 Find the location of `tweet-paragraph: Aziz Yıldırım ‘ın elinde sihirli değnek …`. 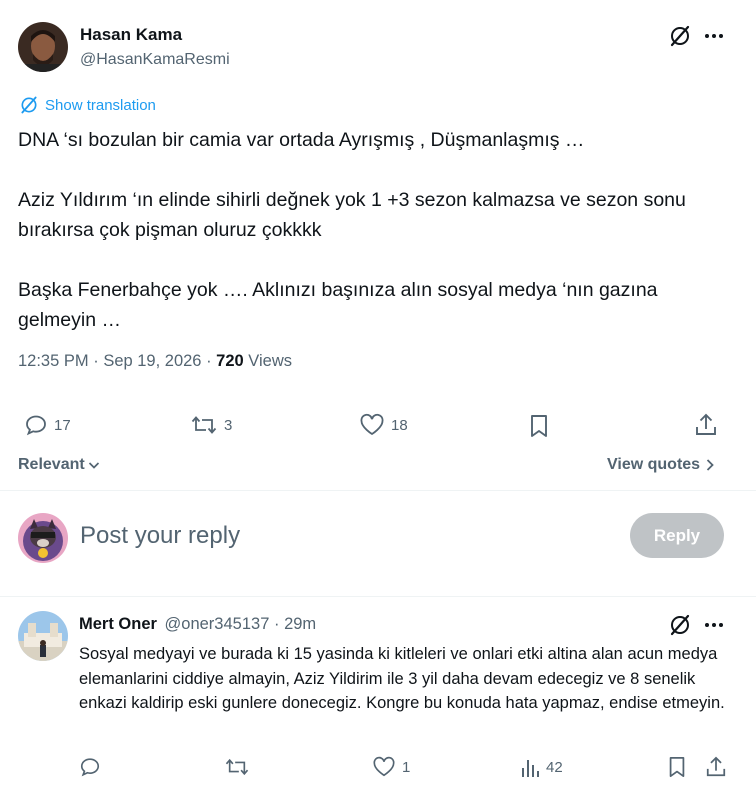

tweet-paragraph: Aziz Yıldırım ‘ın elinde sihirli değnek … is located at coordinates (352, 215).